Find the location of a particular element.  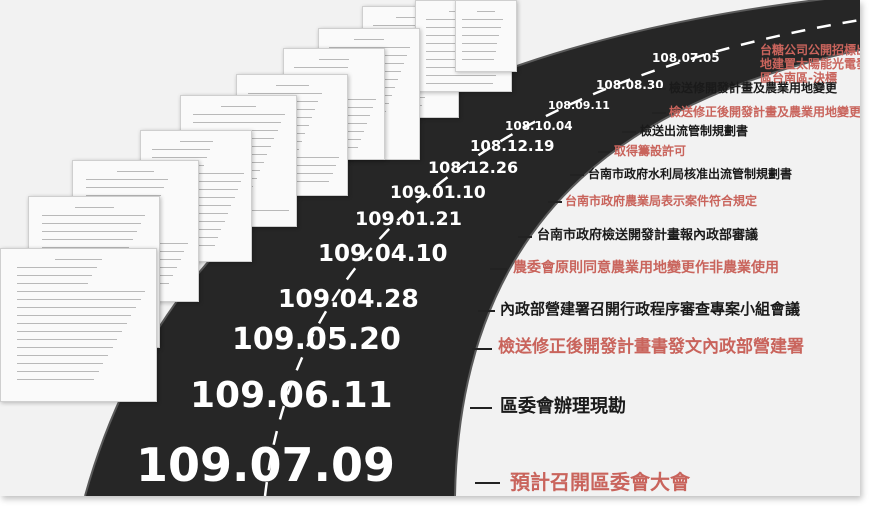

timeline-event: 台南市政府檢送開發計畫報內政部審議 is located at coordinates (648, 235).